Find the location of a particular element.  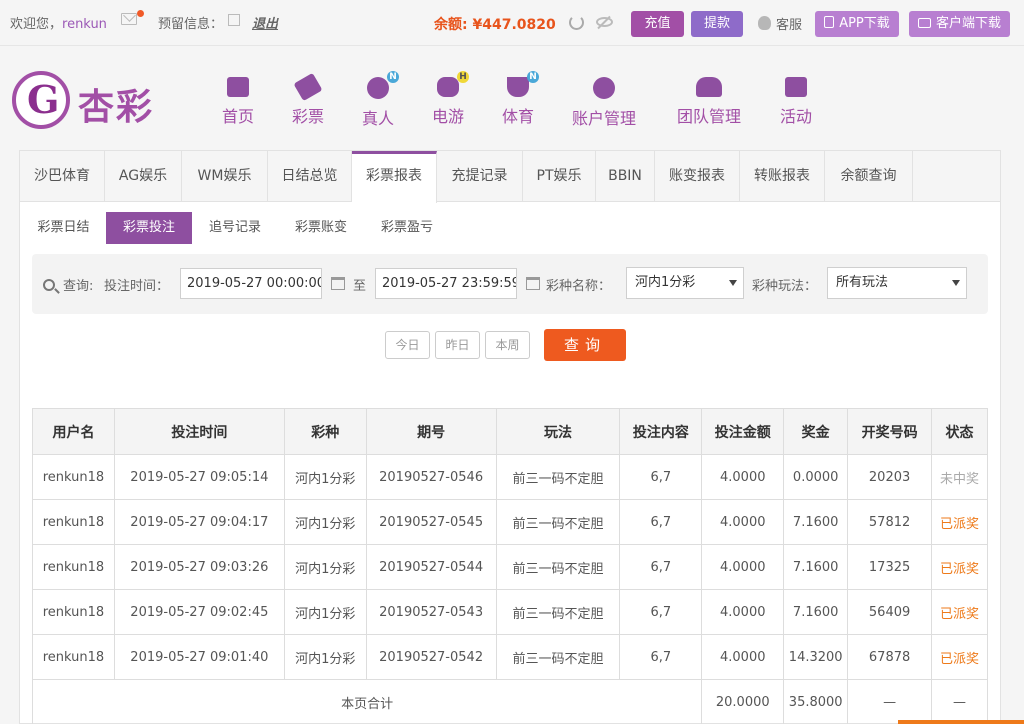

edit-icon is located at coordinates (234, 20).